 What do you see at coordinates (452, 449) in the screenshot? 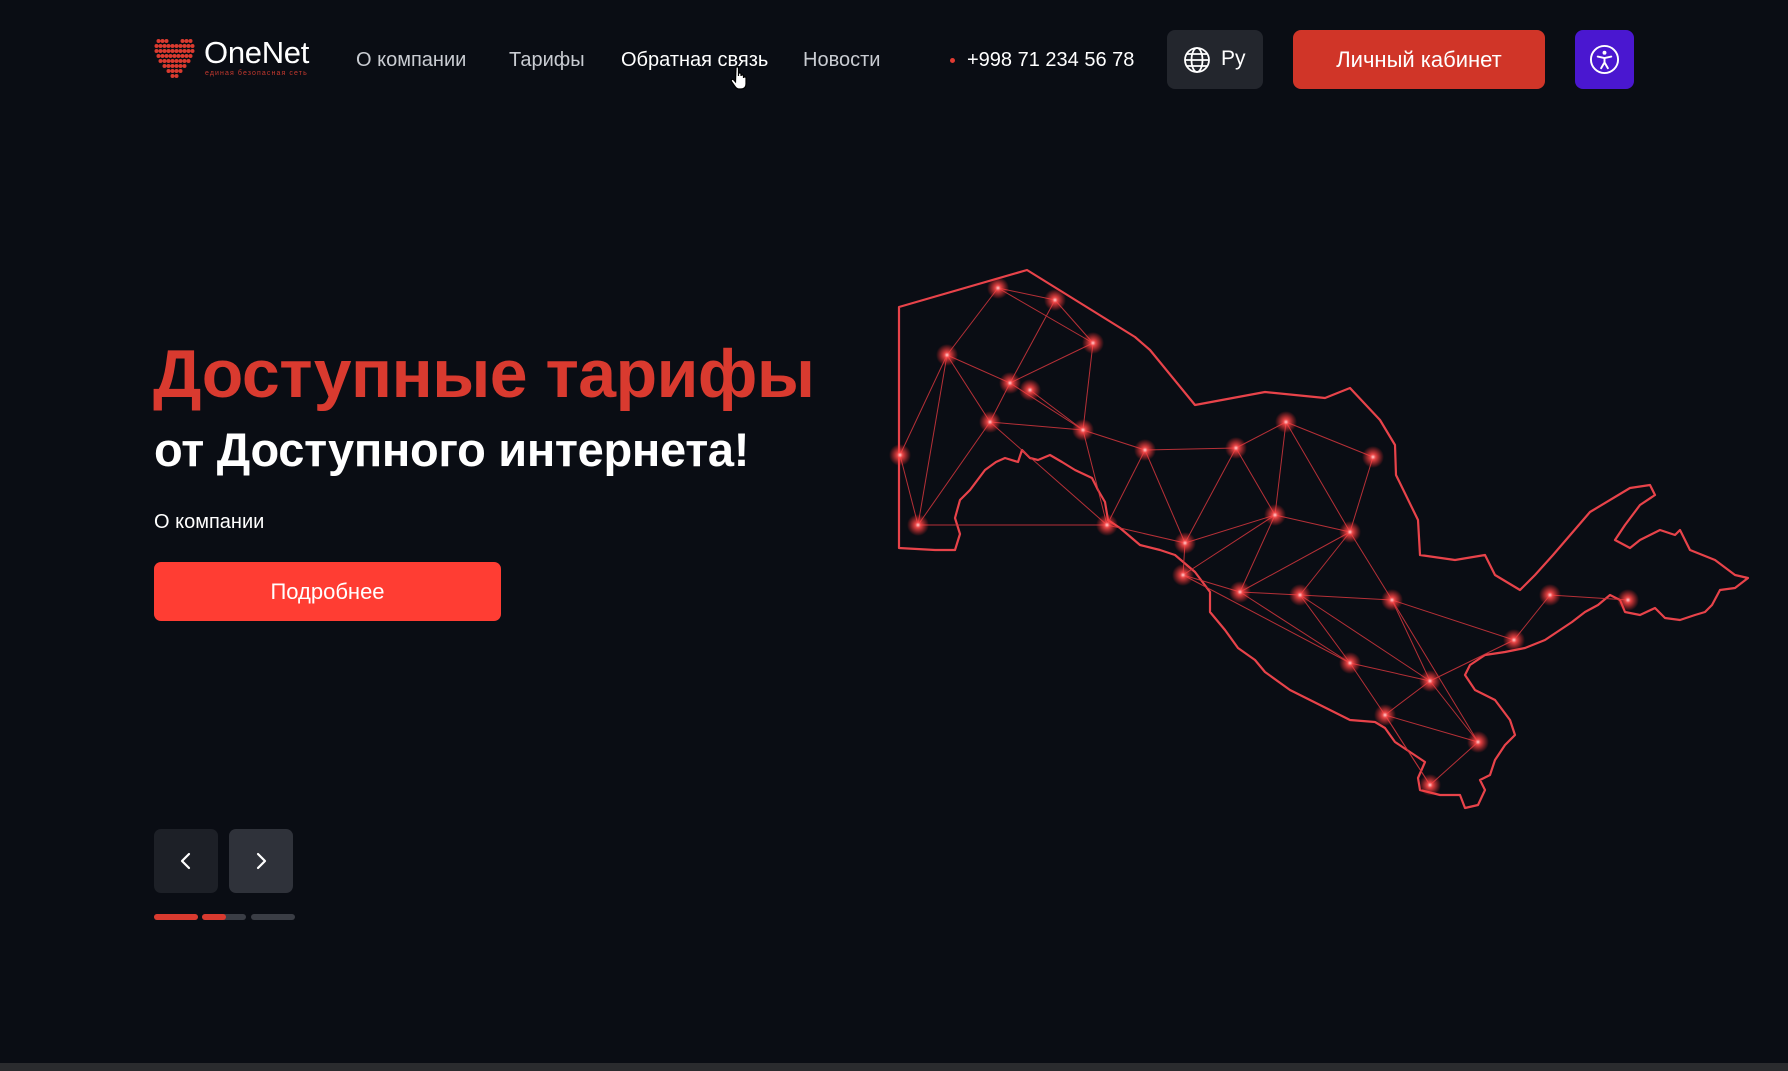
I see `hero-subtitle: от Доступного интернета!` at bounding box center [452, 449].